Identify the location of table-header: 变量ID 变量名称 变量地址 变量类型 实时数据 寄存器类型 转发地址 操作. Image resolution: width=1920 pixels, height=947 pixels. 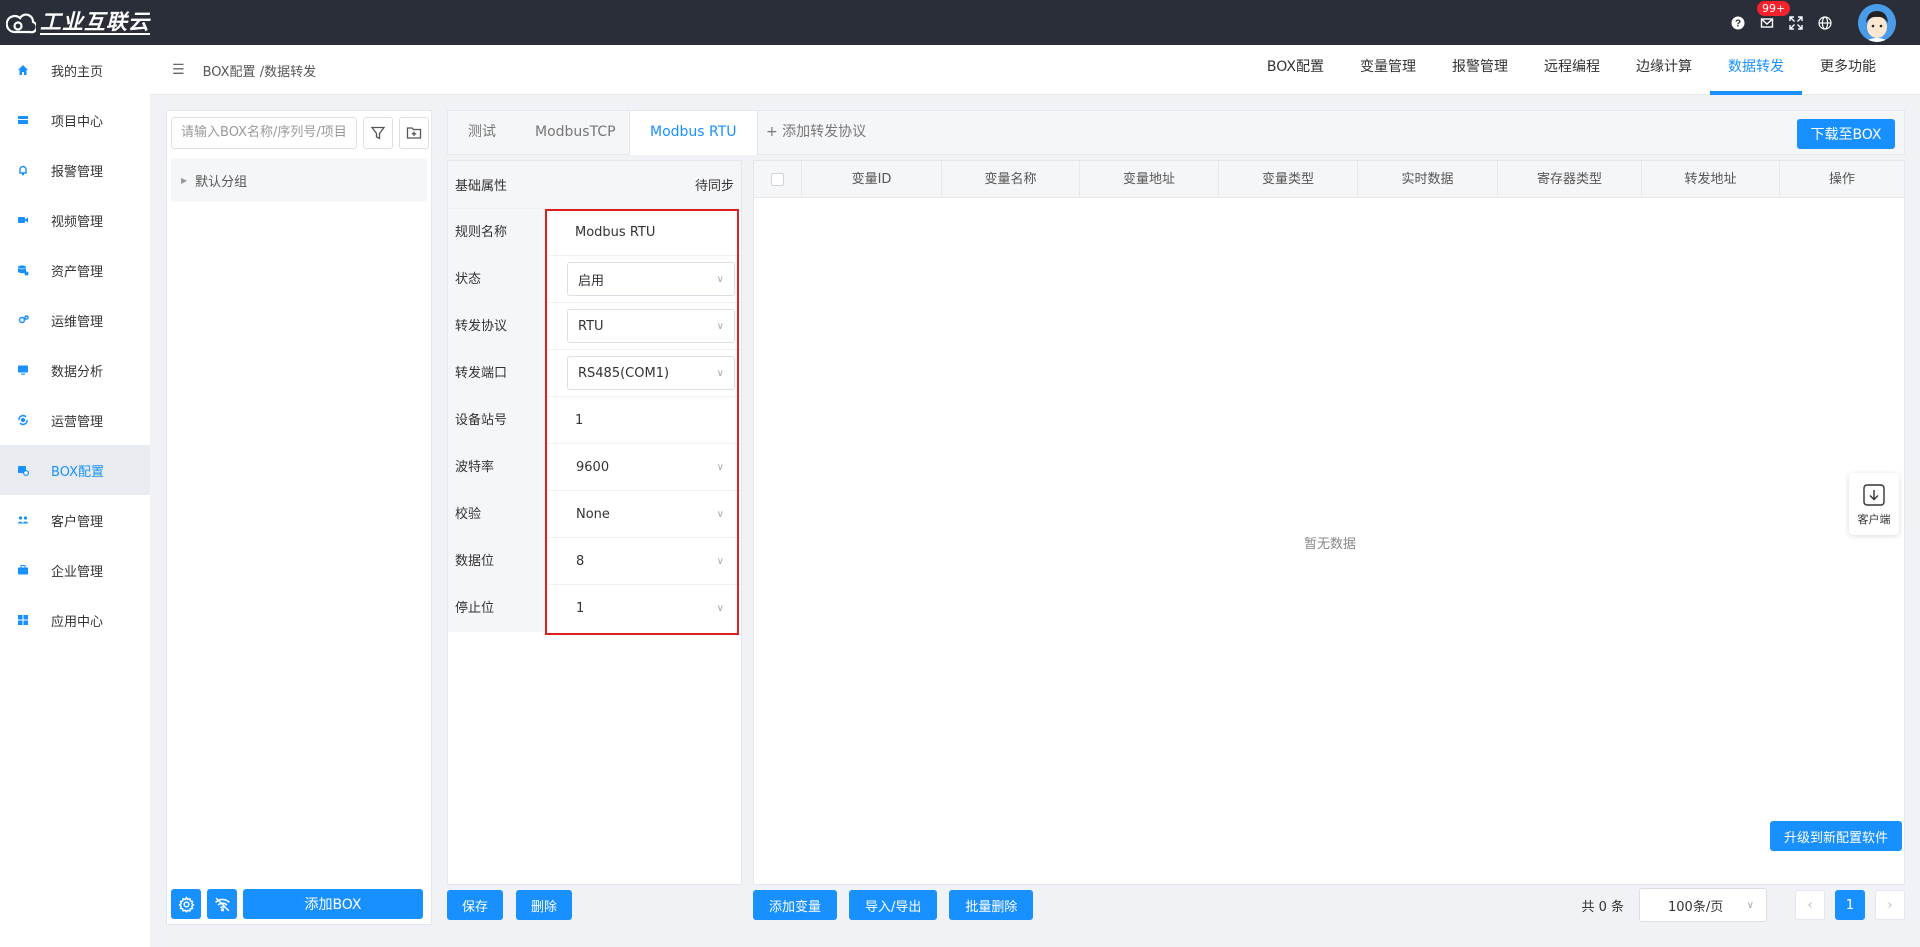
(1329, 179).